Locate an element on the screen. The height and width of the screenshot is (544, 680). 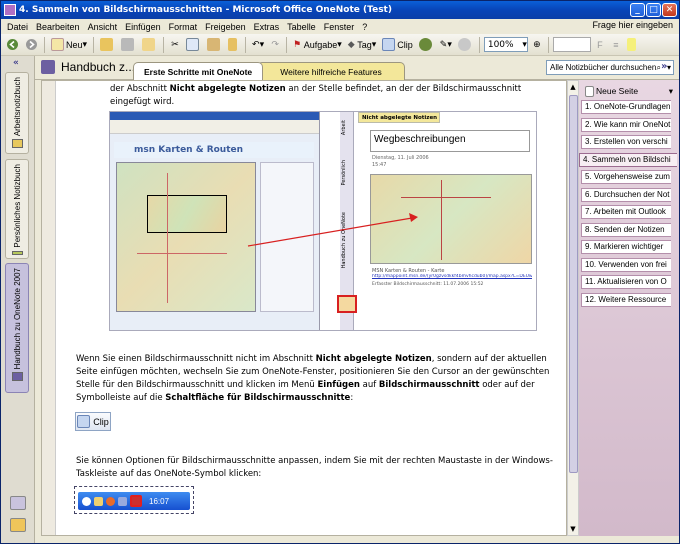
notebook-label: Persönliches Notizbuch is located at coordinates (17, 206).